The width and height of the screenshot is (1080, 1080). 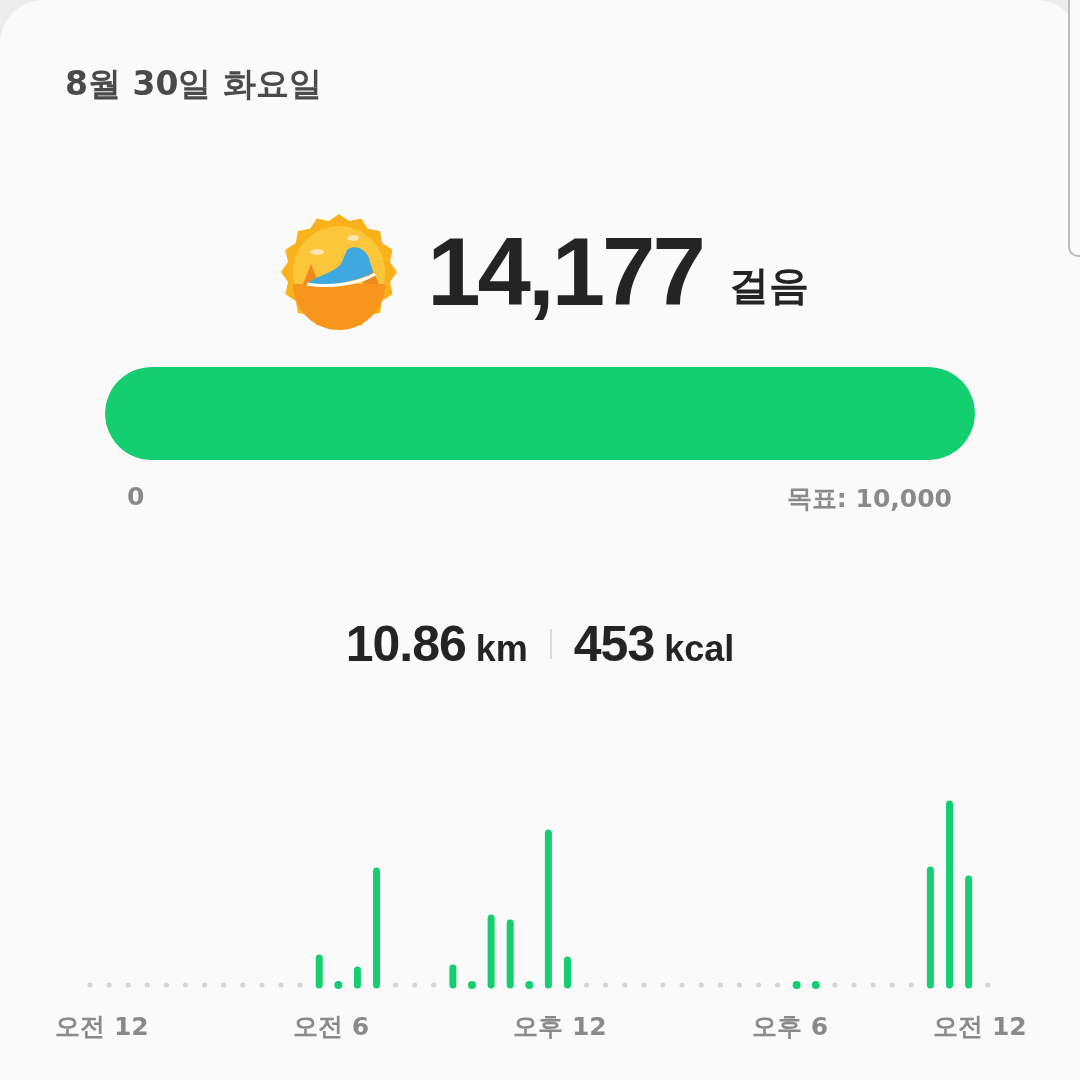 I want to click on progress-start-label: 0, so click(x=136, y=496).